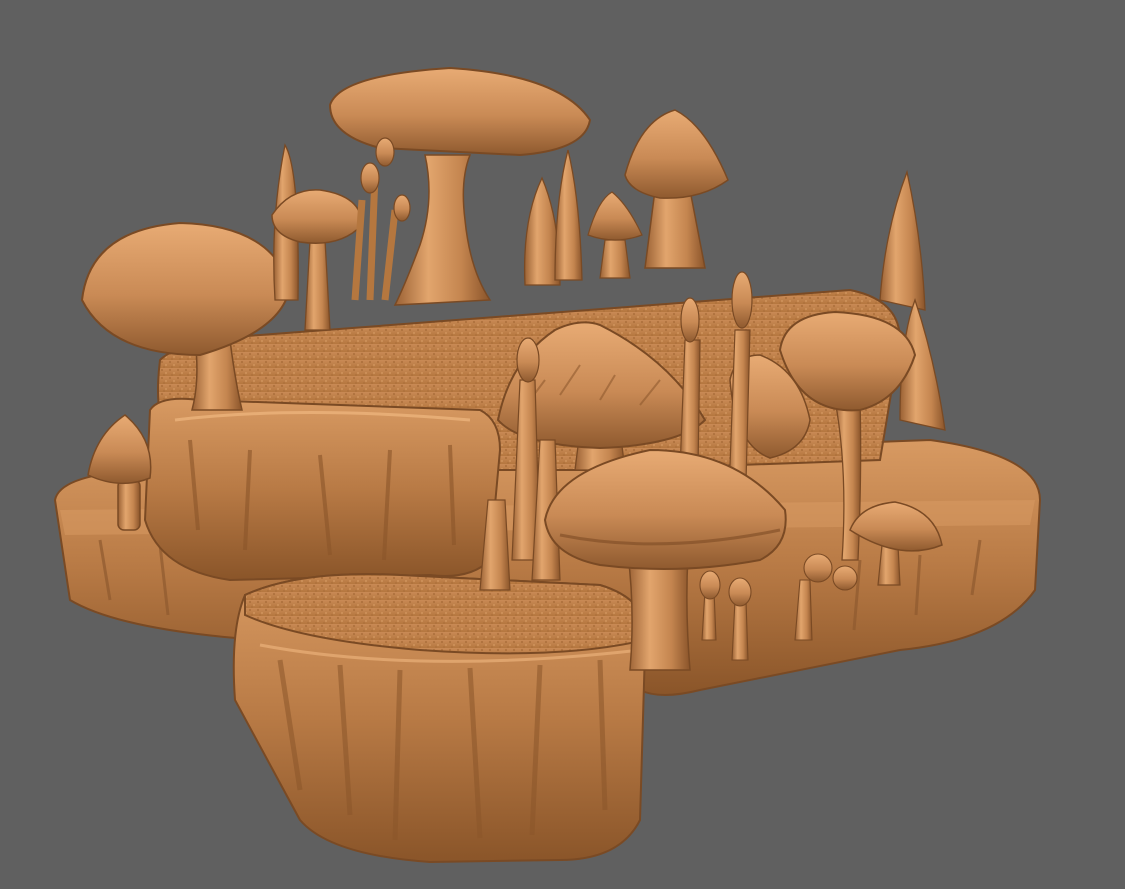 The image size is (1125, 889). Describe the element at coordinates (341, 234) in the screenshot. I see `back-left-cluster` at that location.